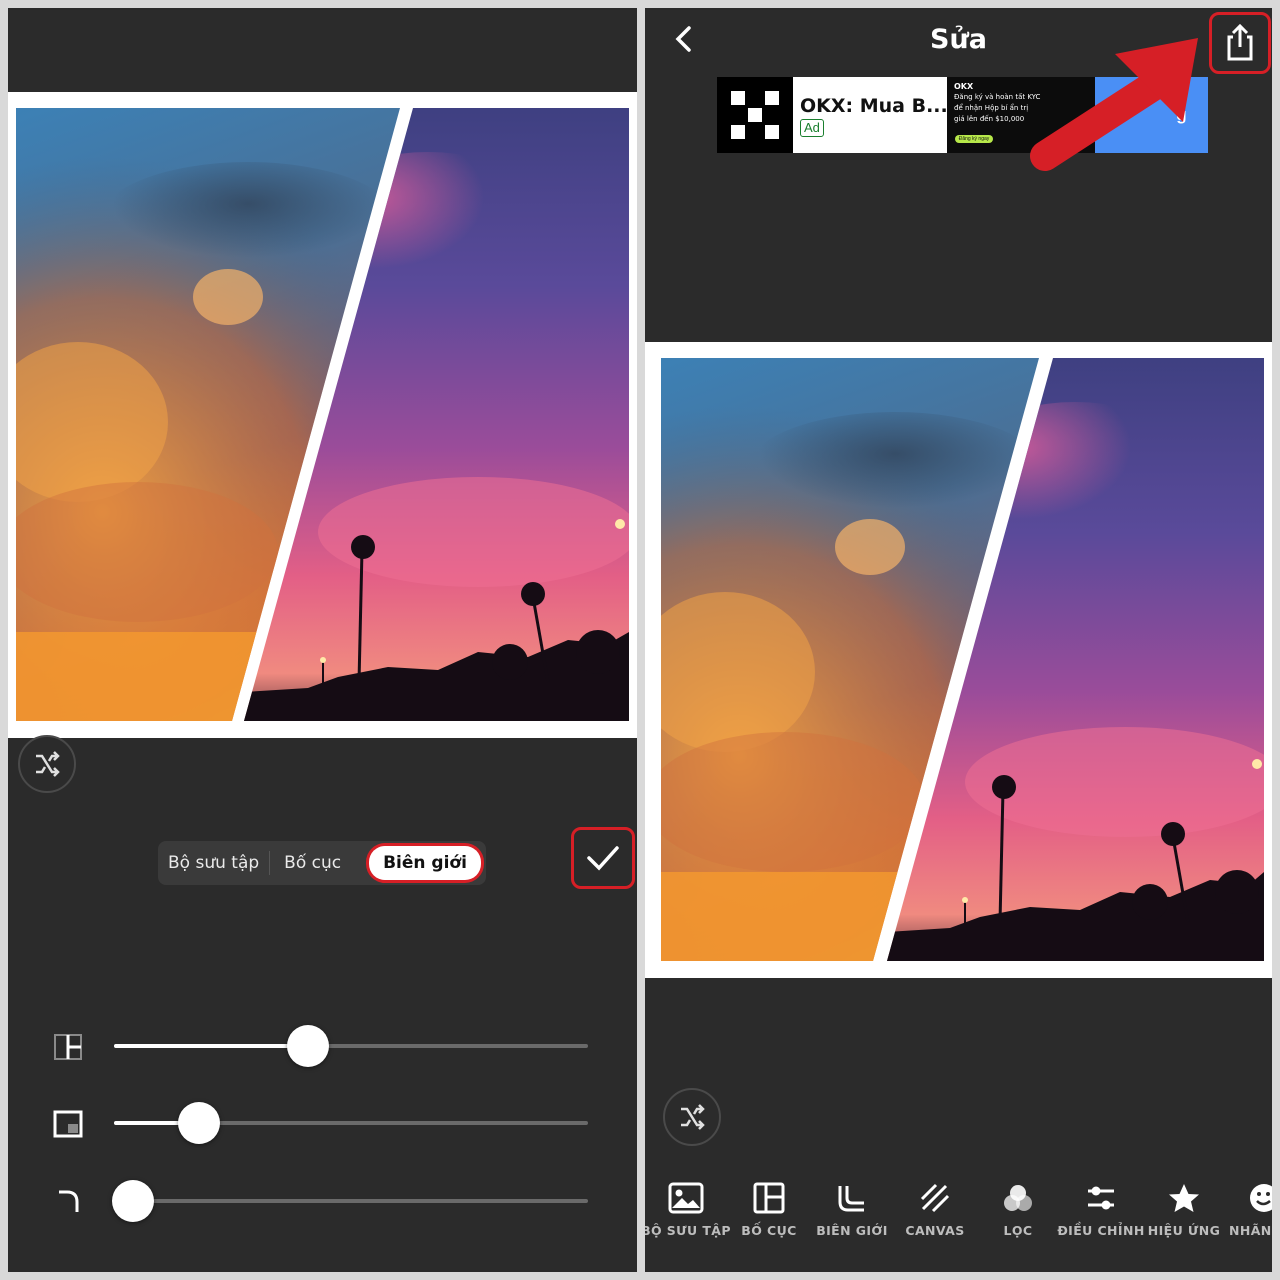 The image size is (1280, 1280). What do you see at coordinates (1018, 1198) in the screenshot?
I see `filter-icon` at bounding box center [1018, 1198].